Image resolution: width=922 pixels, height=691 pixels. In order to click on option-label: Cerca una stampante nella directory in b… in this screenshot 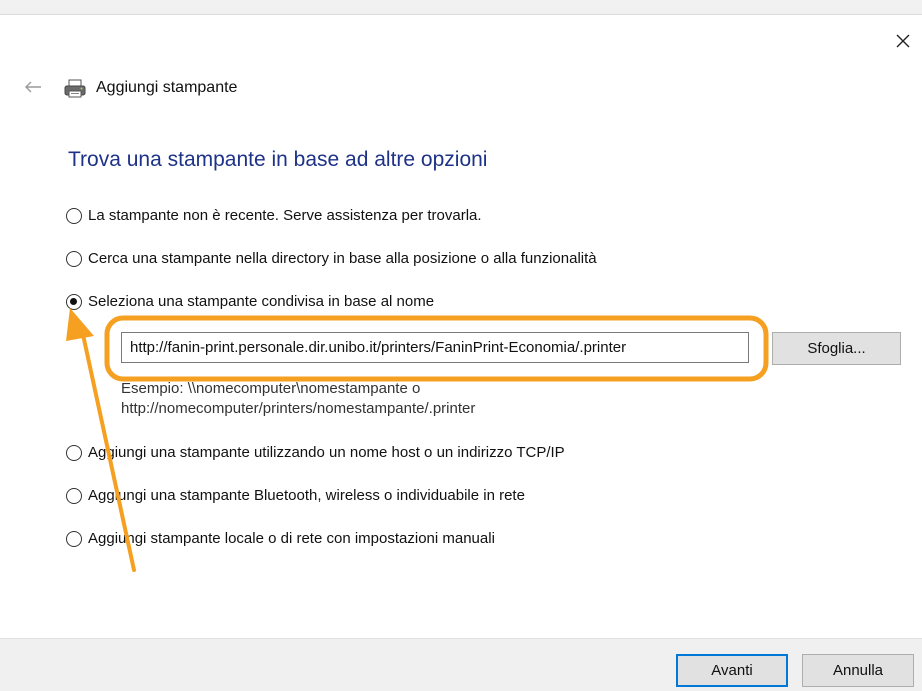, I will do `click(342, 258)`.